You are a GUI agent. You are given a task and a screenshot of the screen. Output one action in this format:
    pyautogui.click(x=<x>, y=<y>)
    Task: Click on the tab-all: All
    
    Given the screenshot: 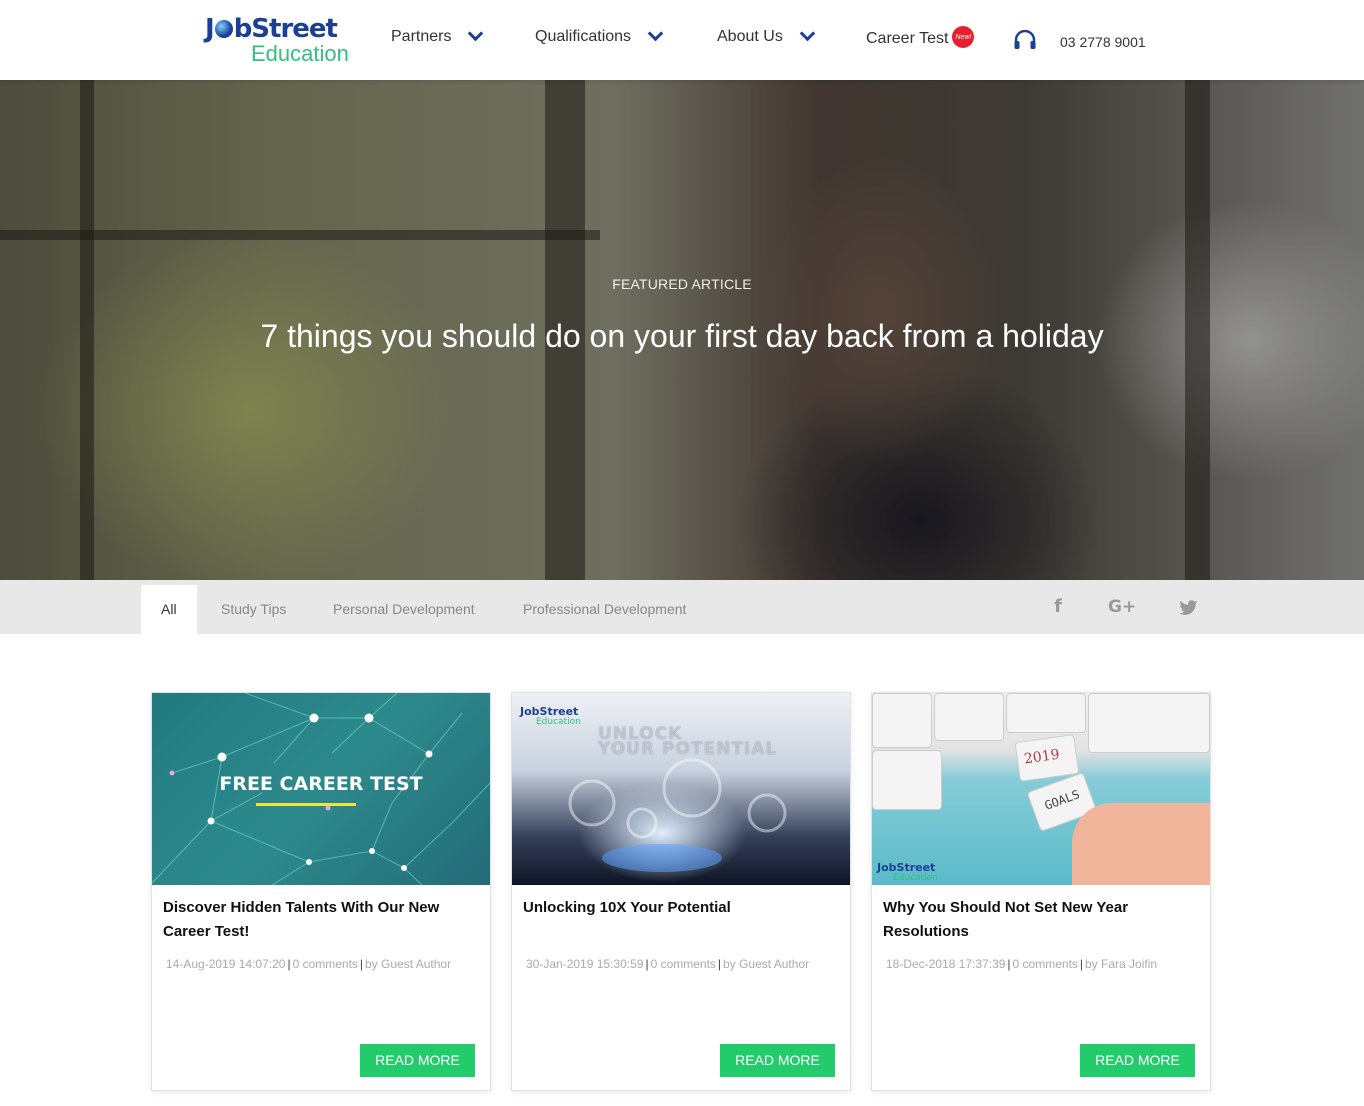 What is the action you would take?
    pyautogui.click(x=169, y=609)
    